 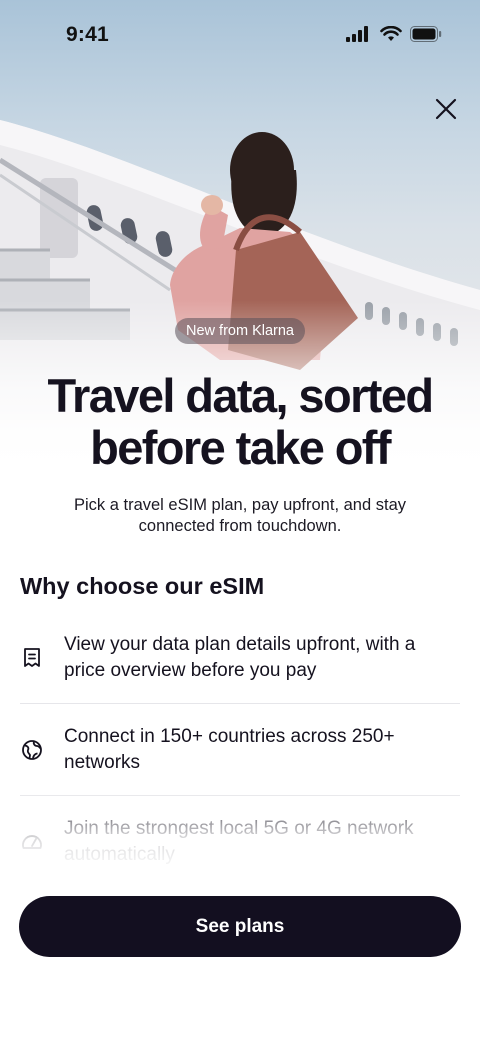 What do you see at coordinates (240, 331) in the screenshot?
I see `new-from-klarna-badge: New from Klarna` at bounding box center [240, 331].